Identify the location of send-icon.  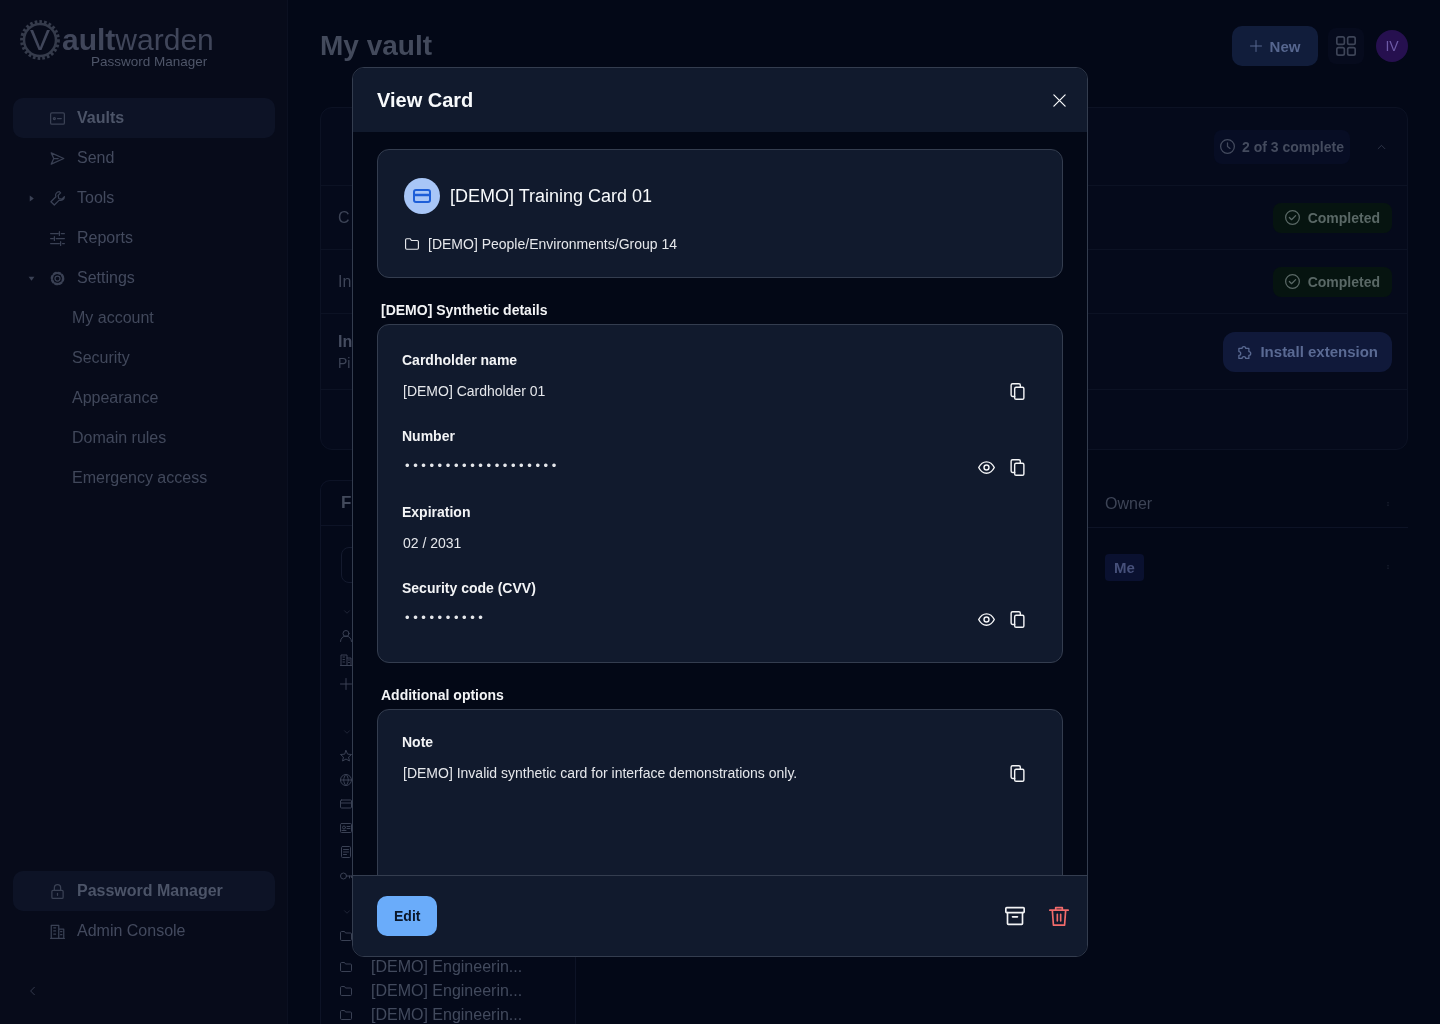
(57, 158).